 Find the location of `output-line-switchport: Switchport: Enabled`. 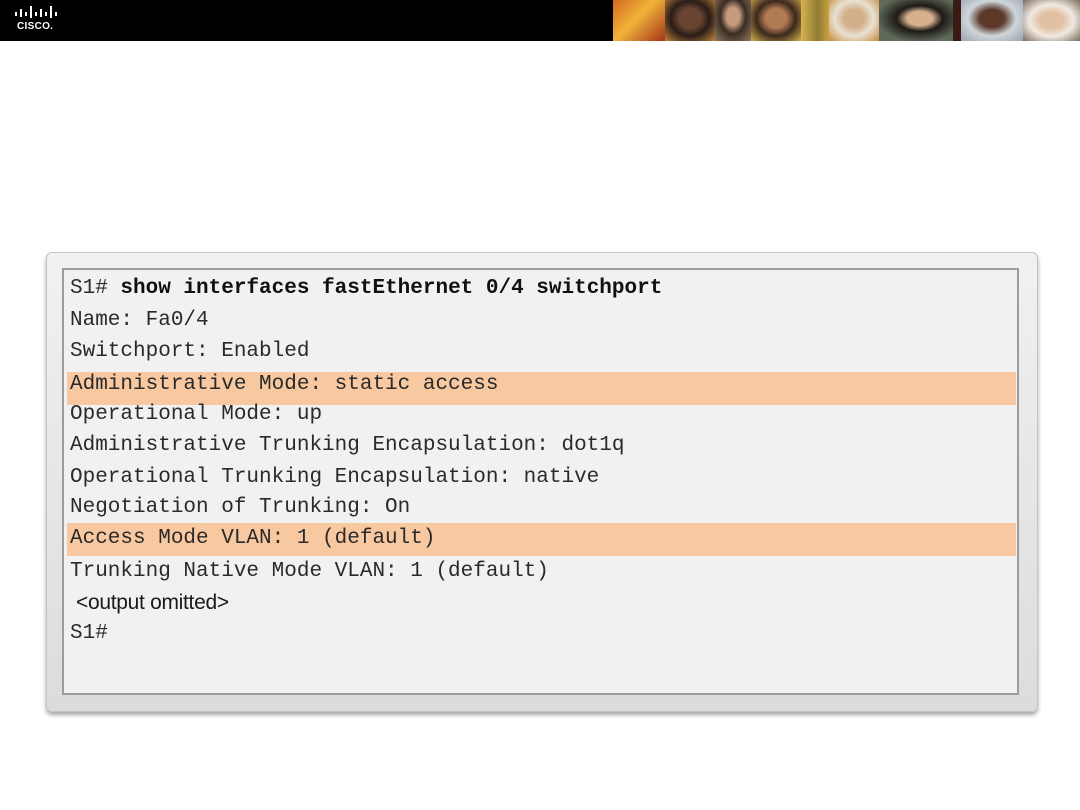

output-line-switchport: Switchport: Enabled is located at coordinates (190, 351).